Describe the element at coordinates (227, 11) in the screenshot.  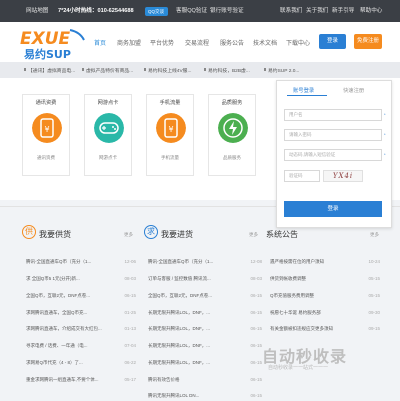
I see `bank-auth-link: 银行账号验证` at that location.